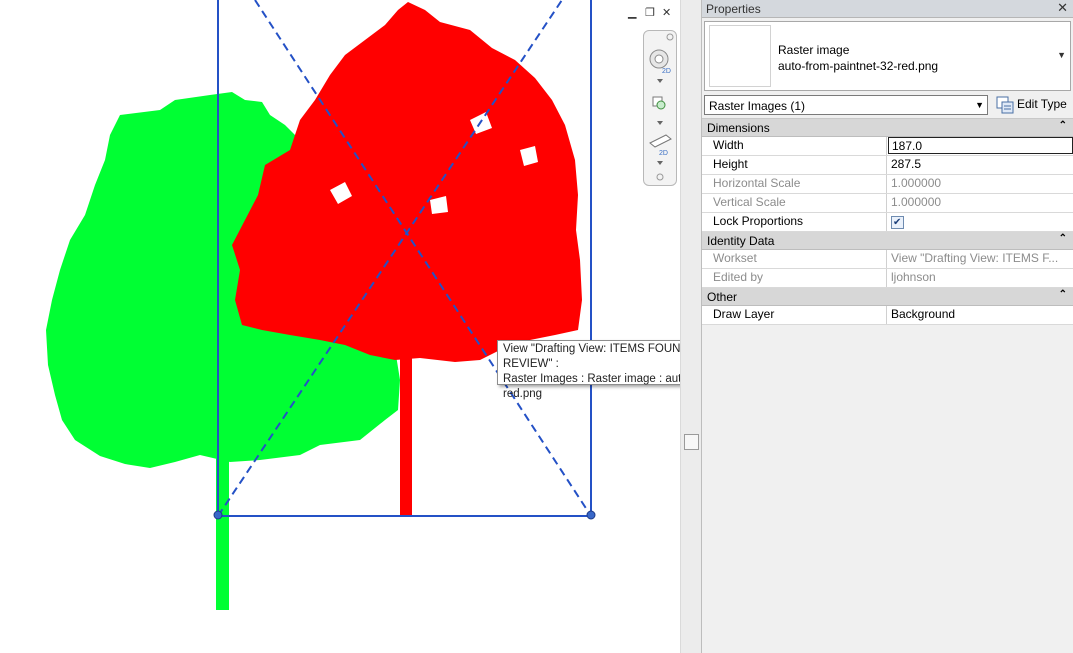 The height and width of the screenshot is (653, 1073). I want to click on navbar-options-icon, so click(660, 177).